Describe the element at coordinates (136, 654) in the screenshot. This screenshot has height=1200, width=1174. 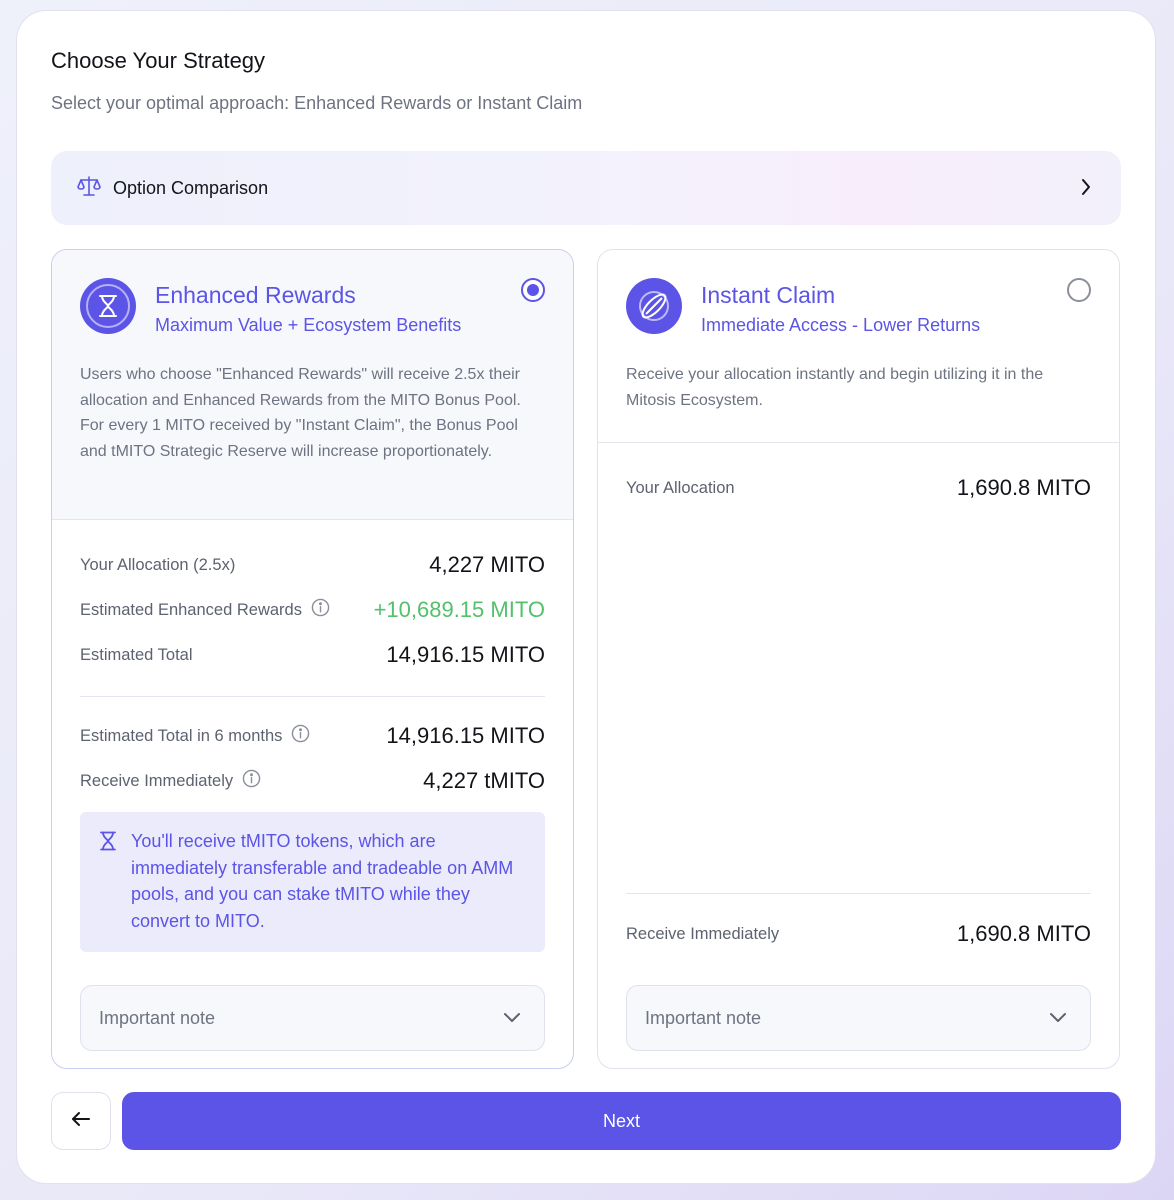
I see `estimated-total-label: Estimated Total` at that location.